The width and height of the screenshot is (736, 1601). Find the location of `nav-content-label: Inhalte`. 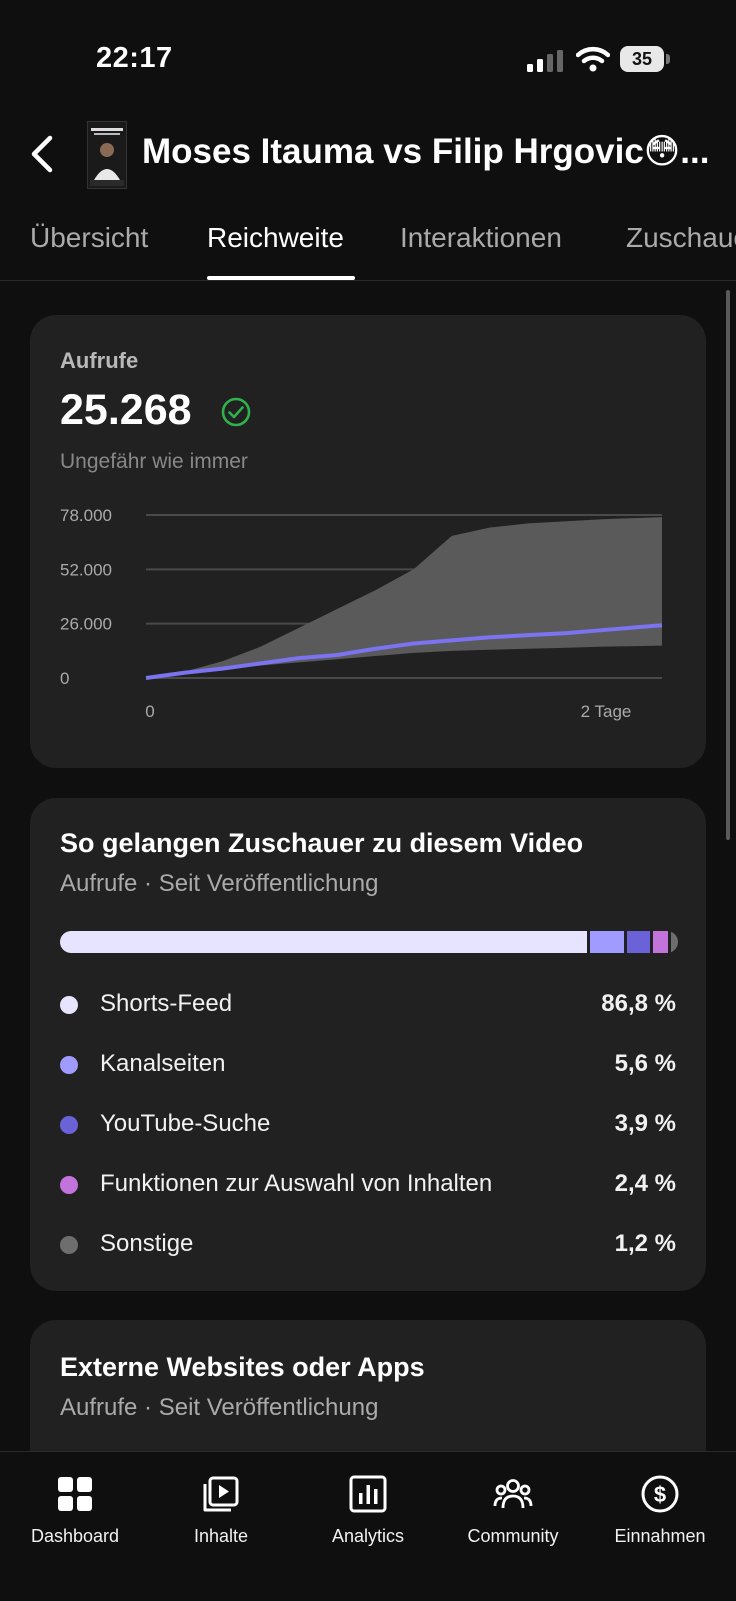

nav-content-label: Inhalte is located at coordinates (221, 1536).